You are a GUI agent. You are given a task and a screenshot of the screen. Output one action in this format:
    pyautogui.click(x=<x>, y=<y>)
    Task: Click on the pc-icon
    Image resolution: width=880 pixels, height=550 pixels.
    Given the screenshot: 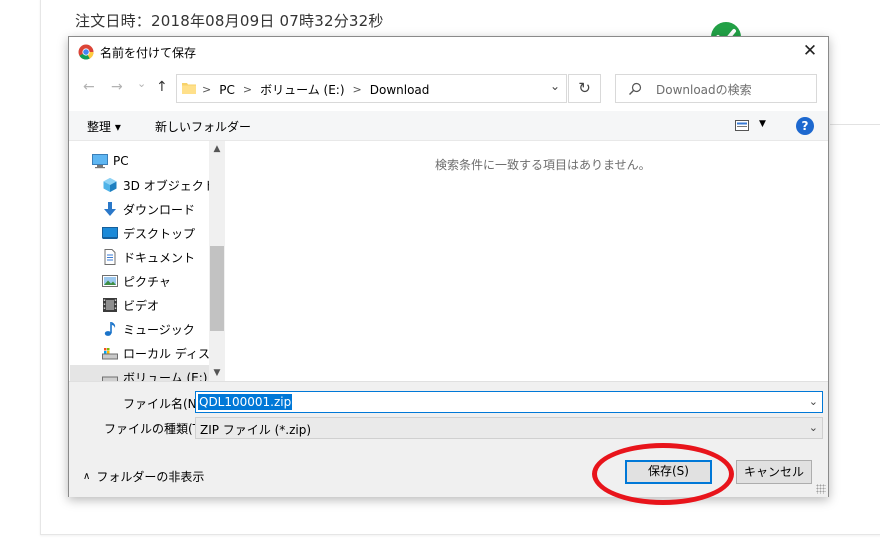 What is the action you would take?
    pyautogui.click(x=100, y=161)
    